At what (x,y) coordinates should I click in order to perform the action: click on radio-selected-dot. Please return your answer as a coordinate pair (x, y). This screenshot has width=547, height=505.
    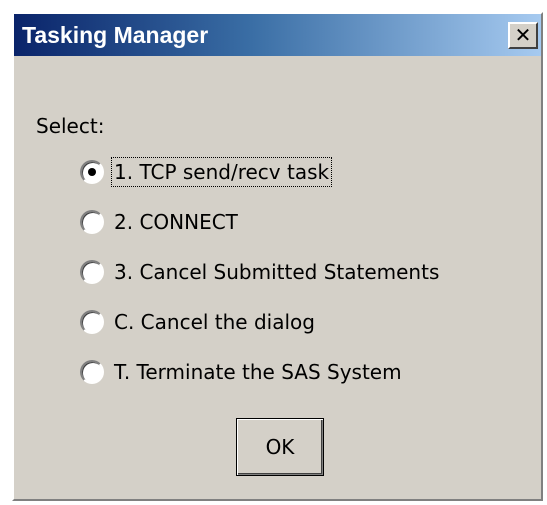
    Looking at the image, I should click on (92, 172).